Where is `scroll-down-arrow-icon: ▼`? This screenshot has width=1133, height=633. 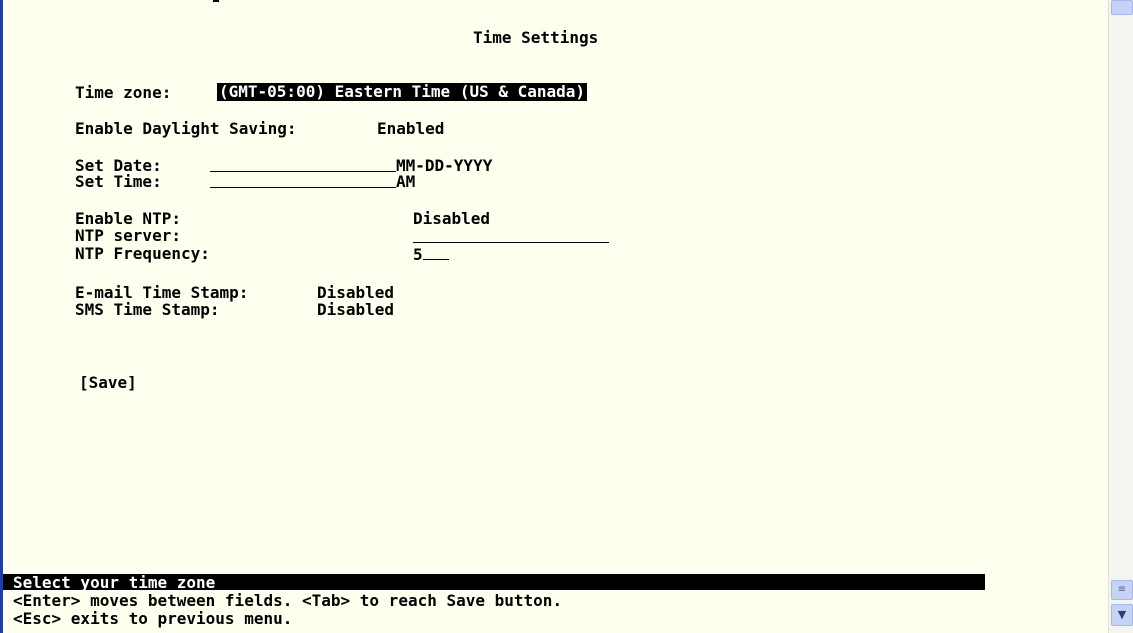 scroll-down-arrow-icon: ▼ is located at coordinates (1122, 615).